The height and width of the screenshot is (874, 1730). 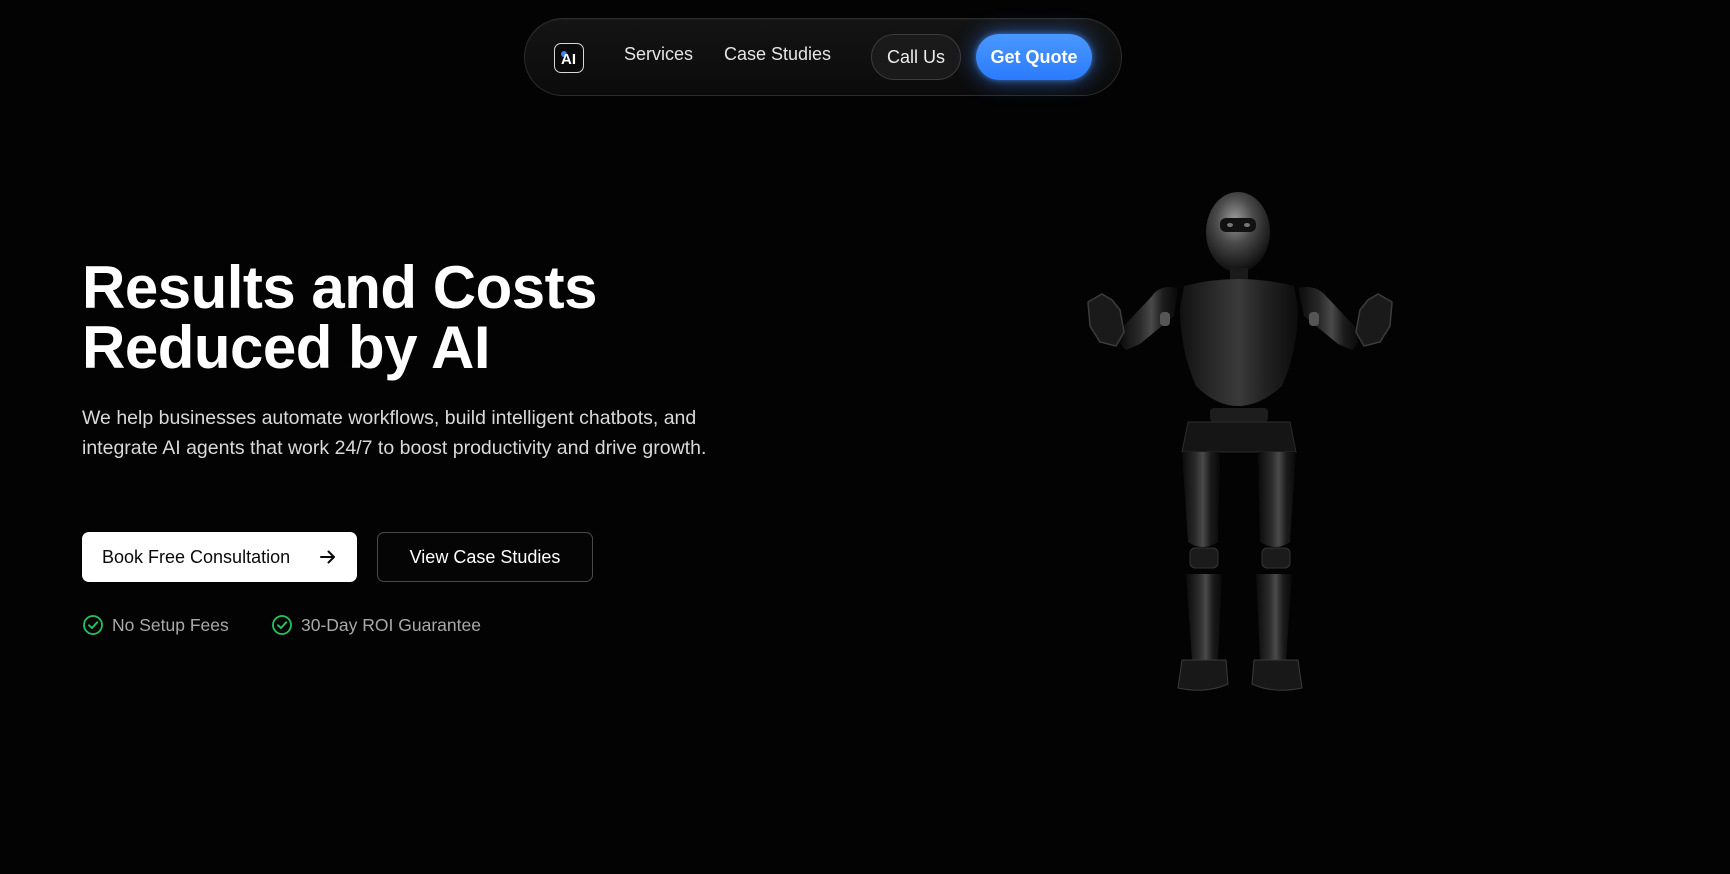 What do you see at coordinates (196, 556) in the screenshot?
I see `book-consultation-label: Book Free Consultation` at bounding box center [196, 556].